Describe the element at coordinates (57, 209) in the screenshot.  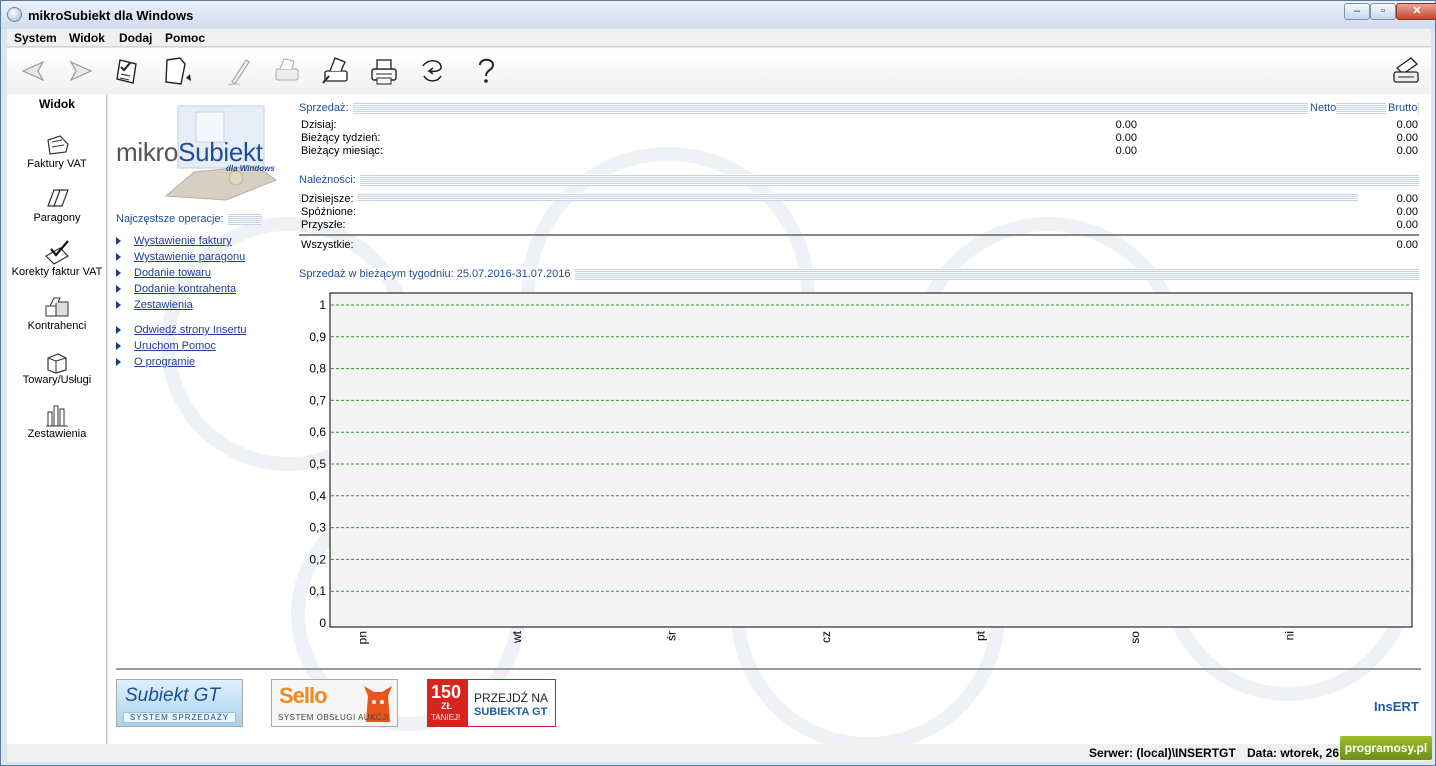
I see `sidebar-item-paragony: Paragony` at that location.